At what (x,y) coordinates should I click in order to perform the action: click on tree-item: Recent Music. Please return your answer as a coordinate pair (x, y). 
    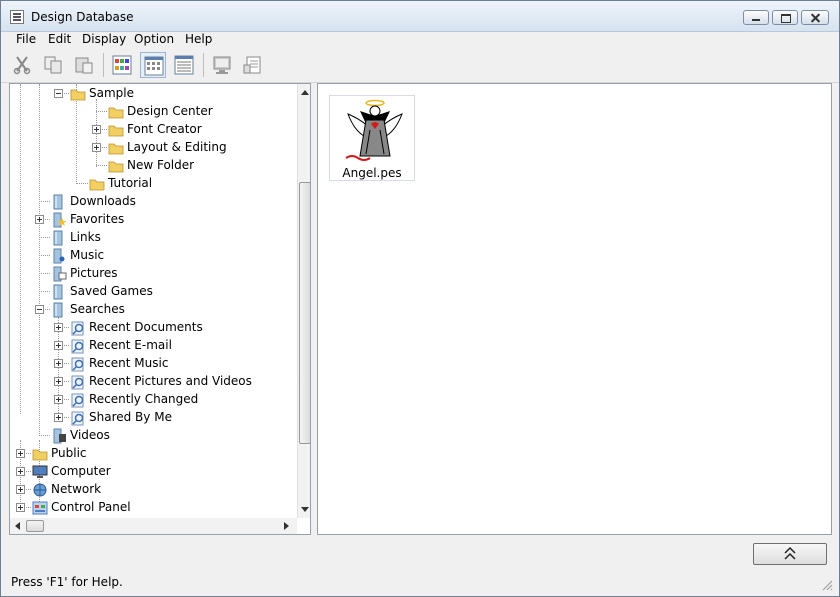
    Looking at the image, I should click on (153, 364).